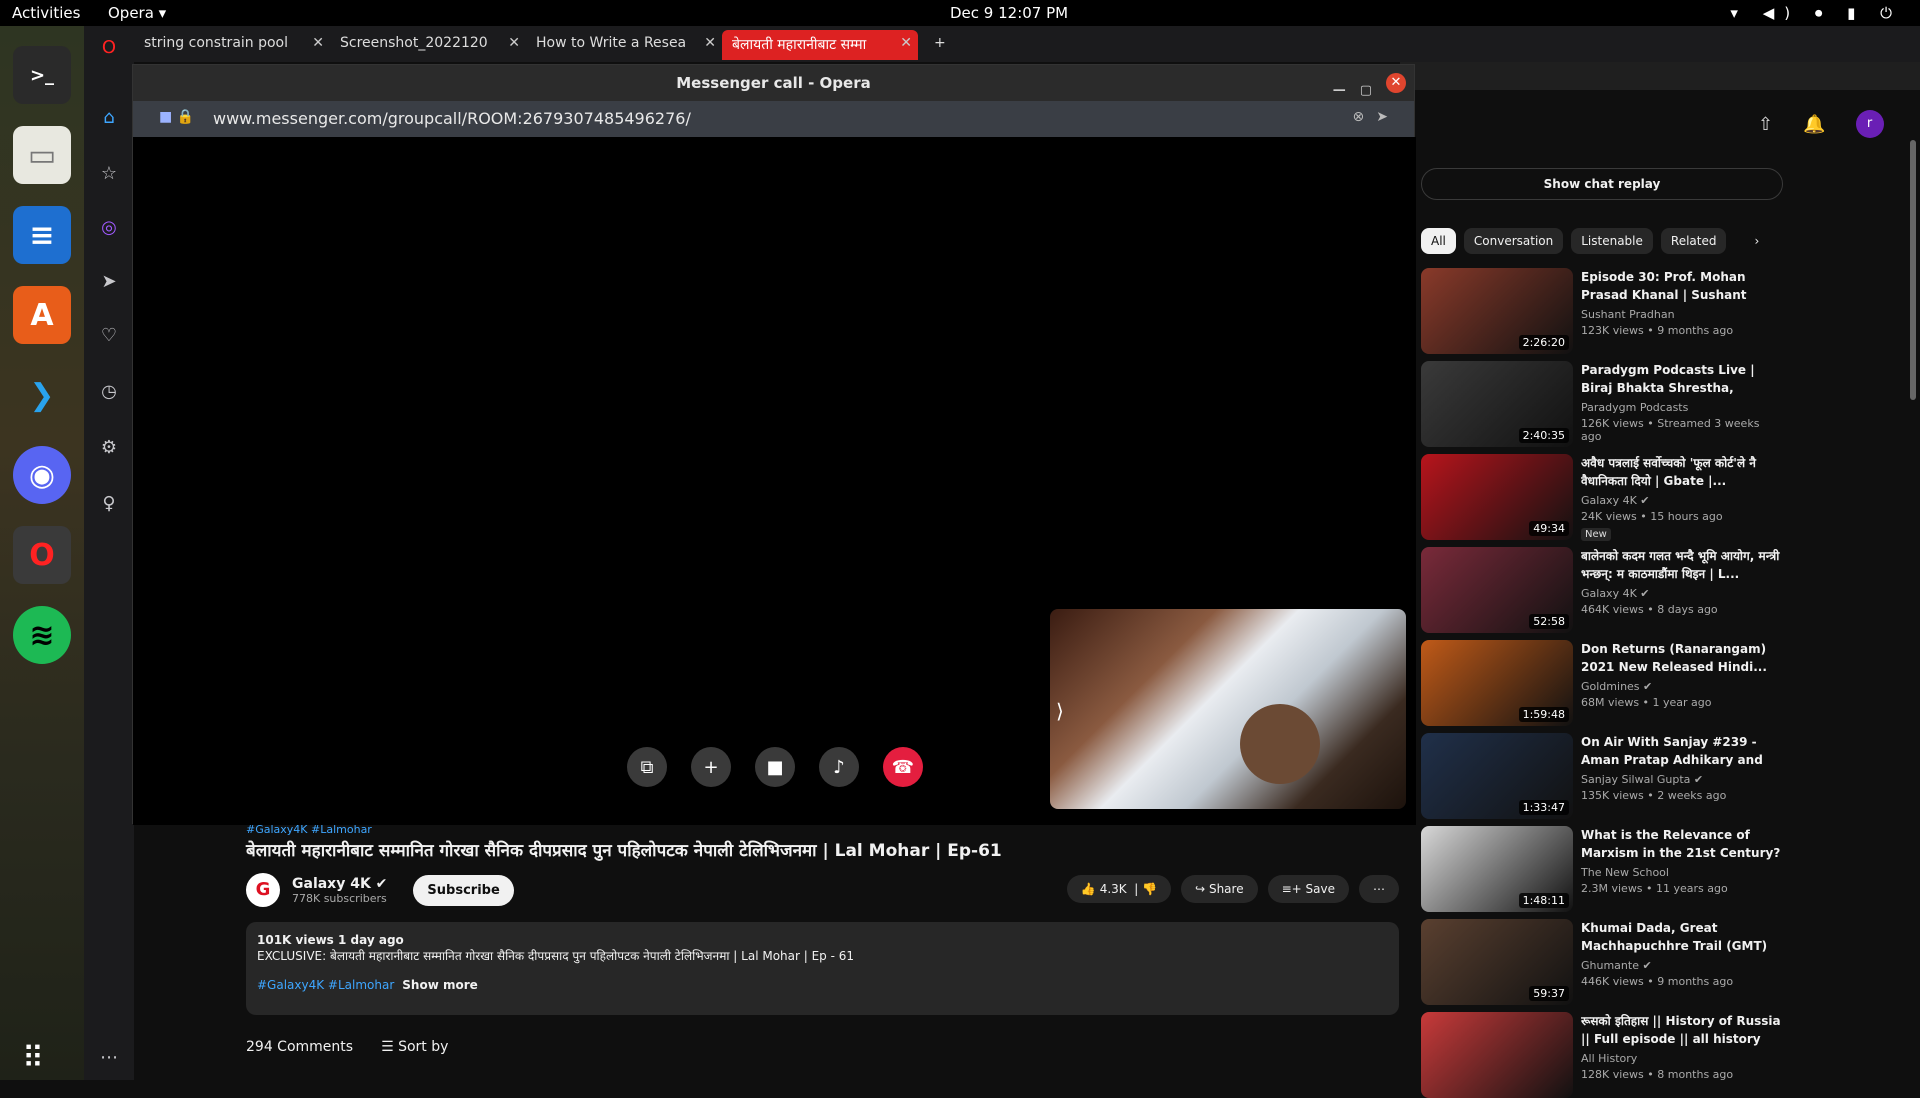 This screenshot has width=1920, height=1098. Describe the element at coordinates (1869, 124) in the screenshot. I see `avatar: r` at that location.